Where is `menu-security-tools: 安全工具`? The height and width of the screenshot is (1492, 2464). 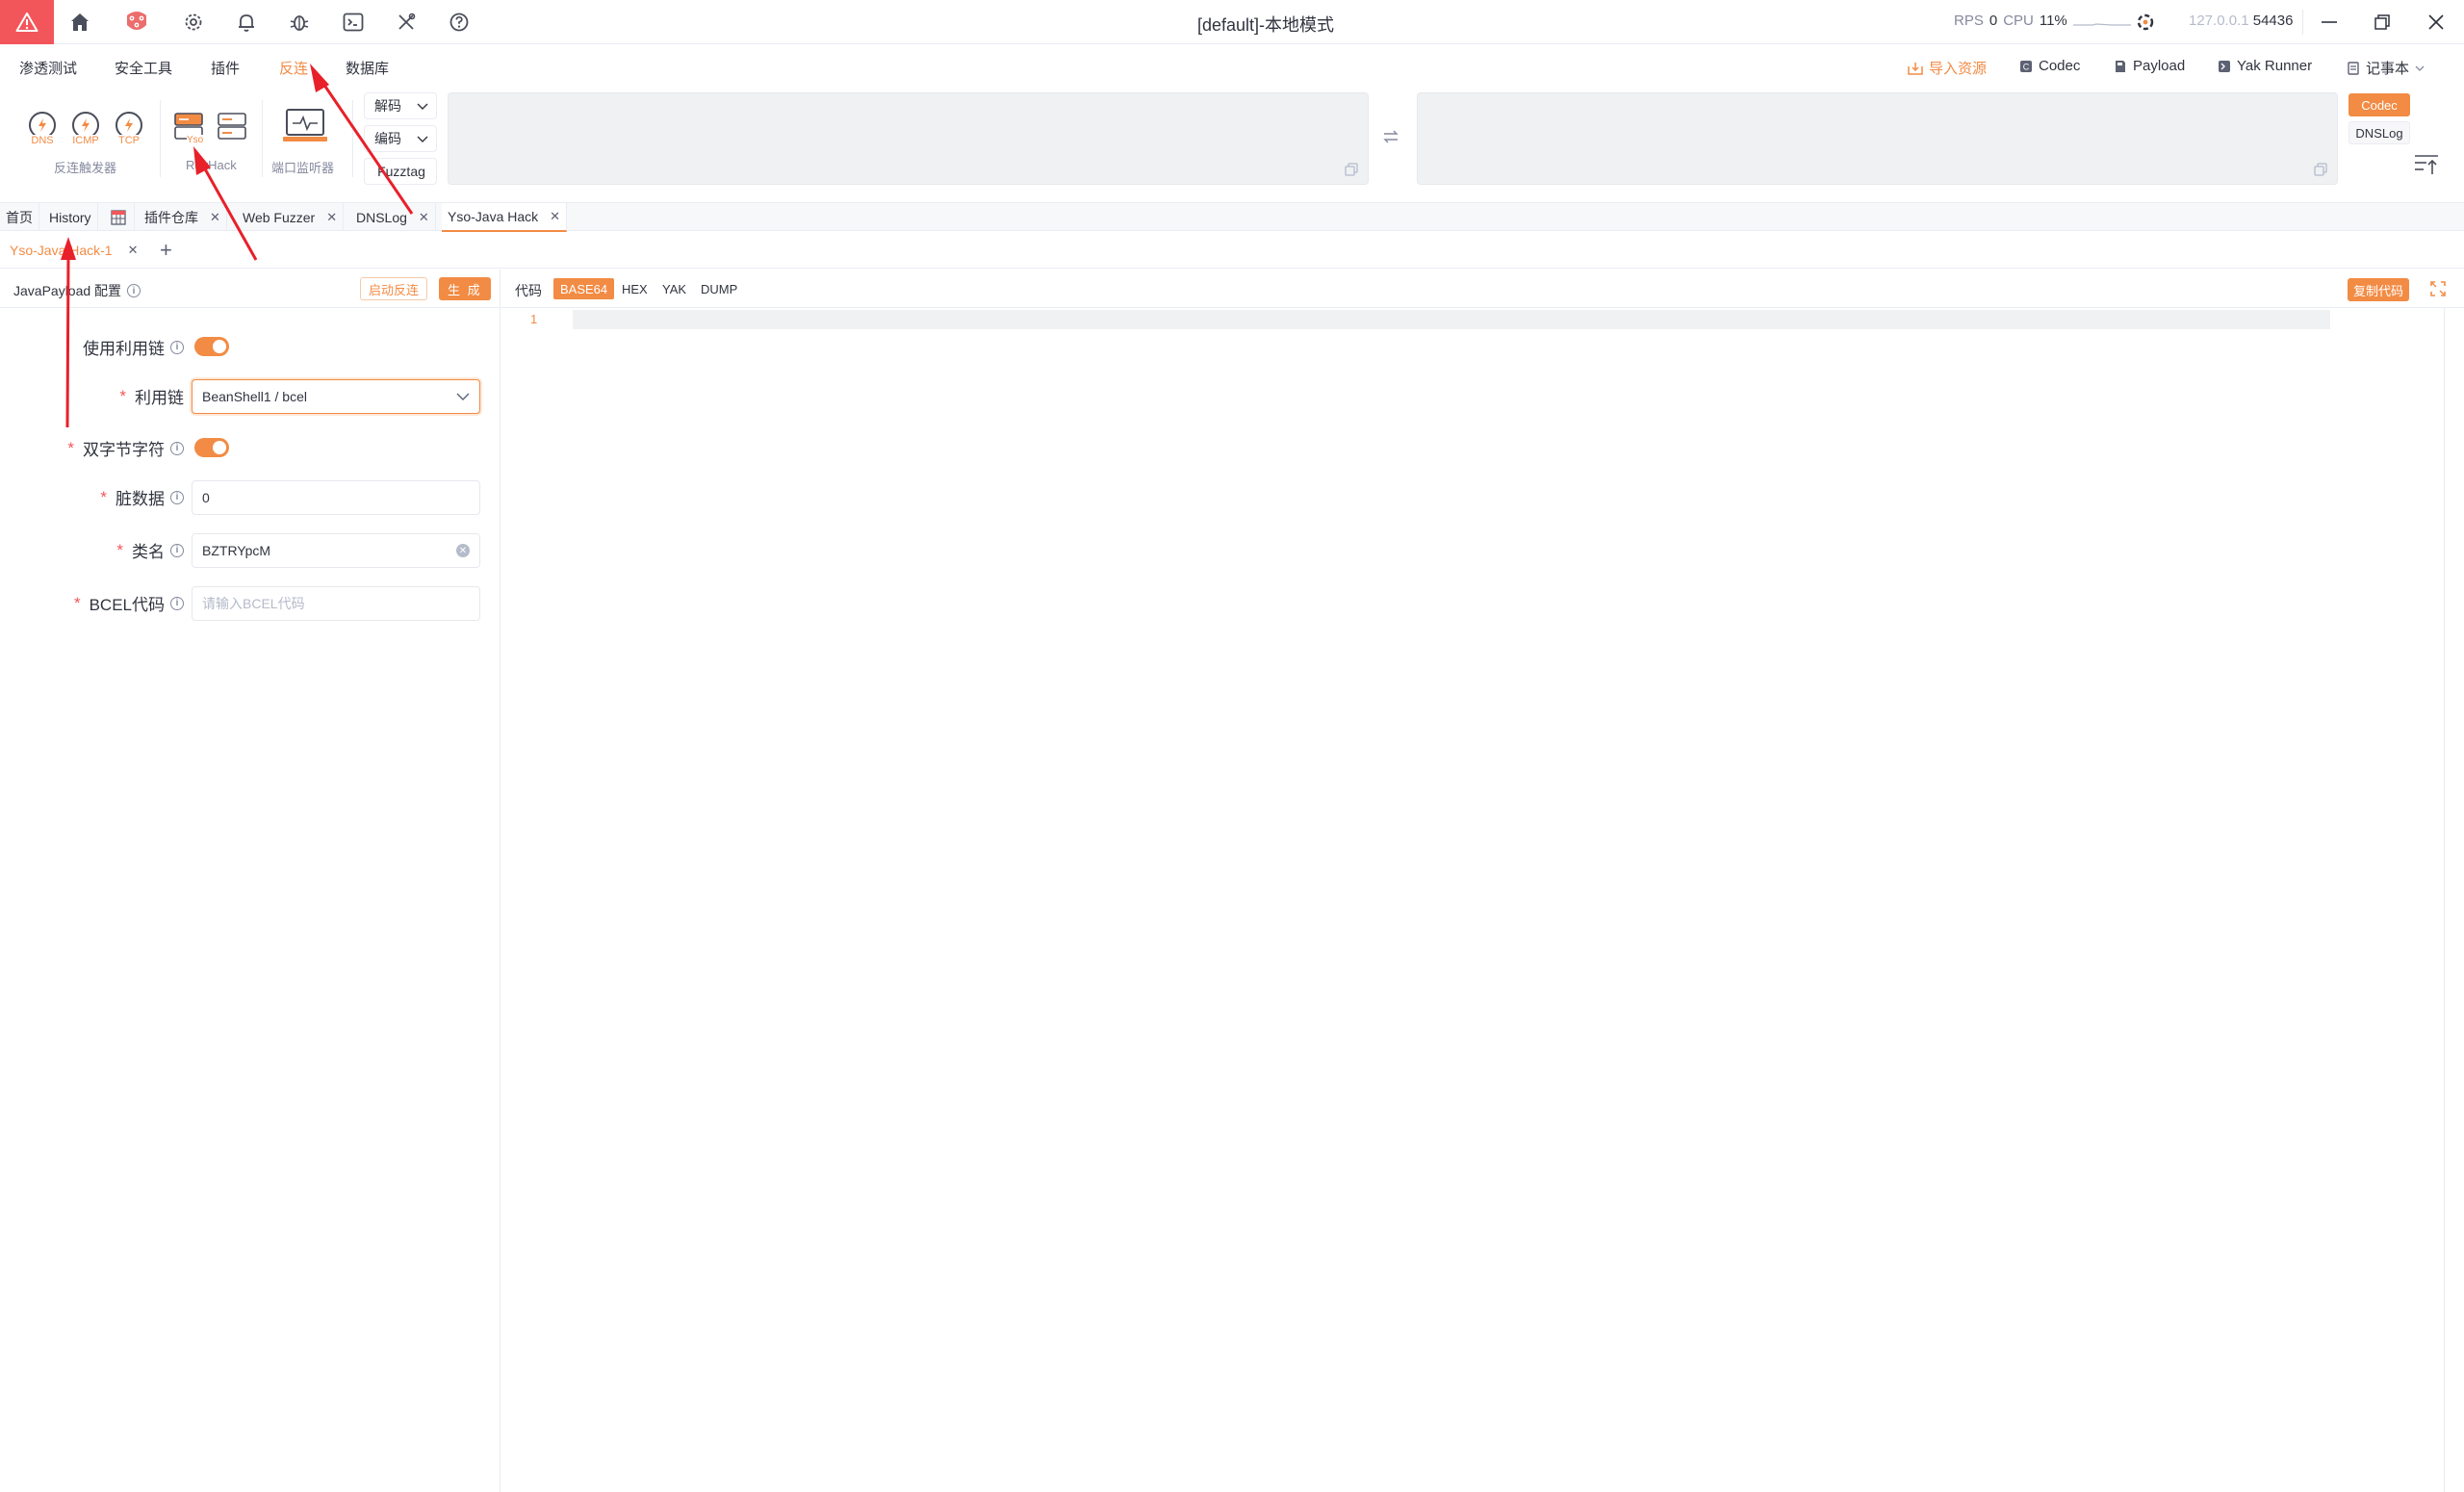
menu-security-tools: 安全工具 is located at coordinates (143, 68).